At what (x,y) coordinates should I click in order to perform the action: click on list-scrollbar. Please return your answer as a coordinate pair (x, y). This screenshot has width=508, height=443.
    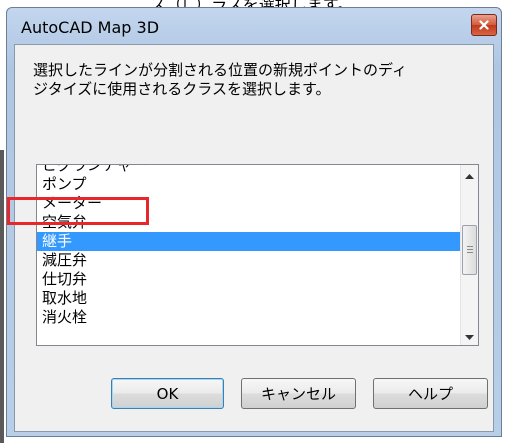
    Looking at the image, I should click on (469, 255).